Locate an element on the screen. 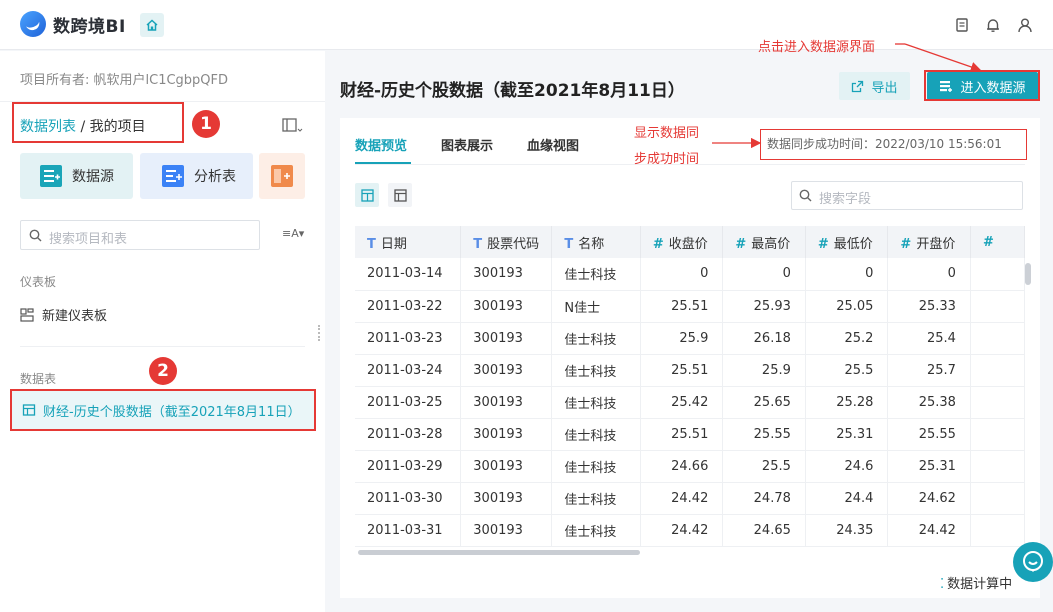 The width and height of the screenshot is (1053, 612). table-view-icon is located at coordinates (367, 195).